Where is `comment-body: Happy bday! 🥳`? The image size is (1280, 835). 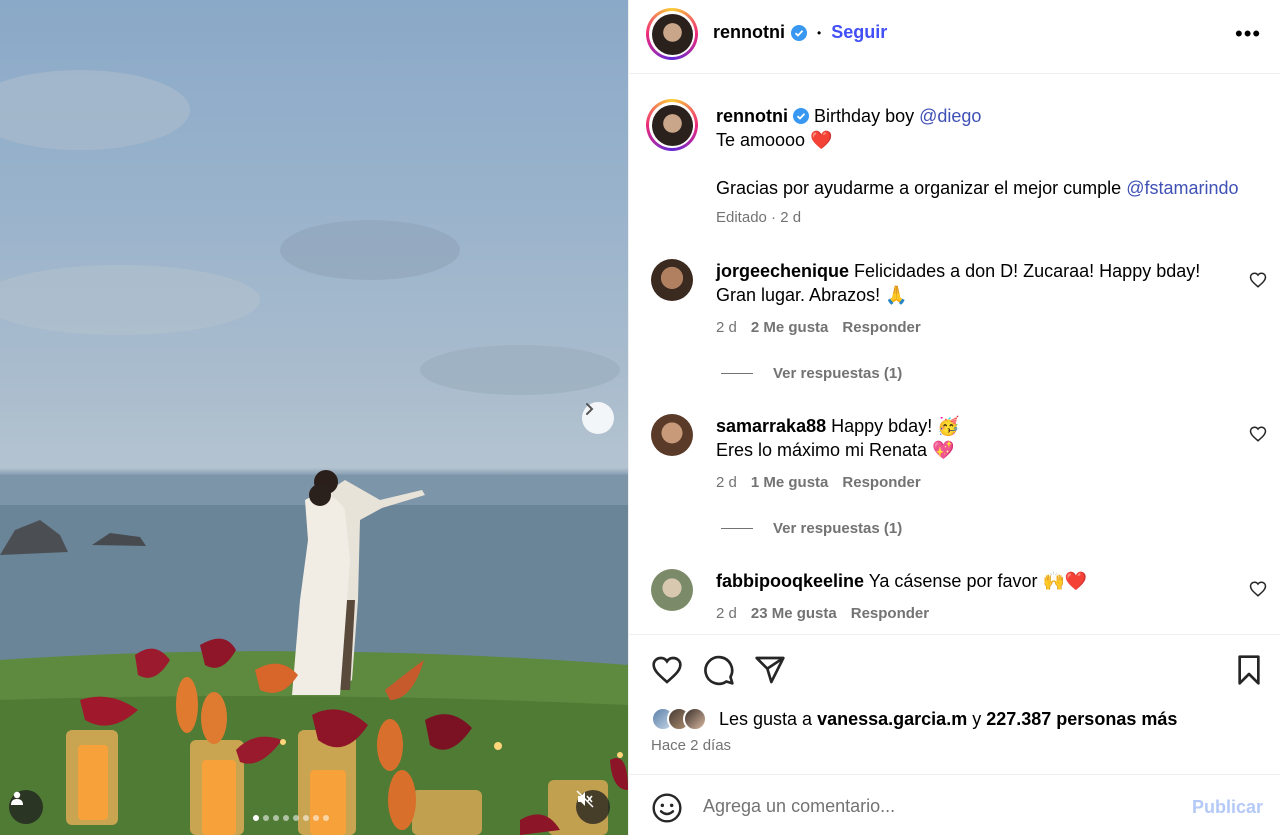
comment-body: Happy bday! 🥳 is located at coordinates (895, 426).